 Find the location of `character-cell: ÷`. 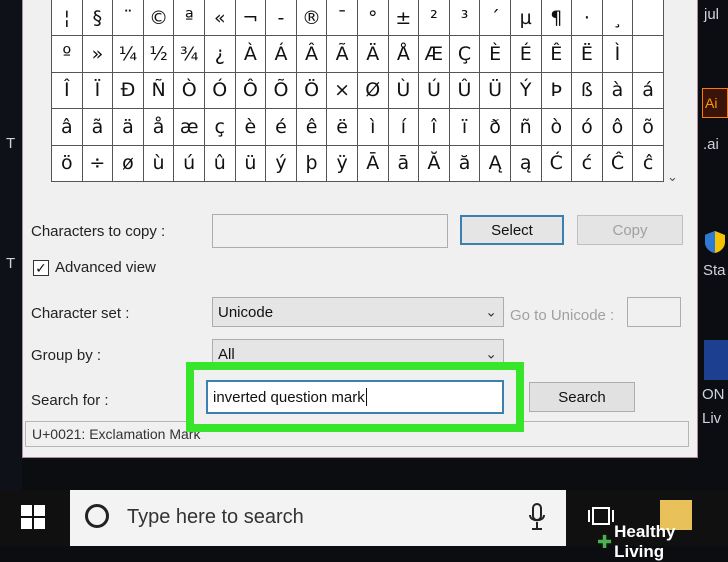

character-cell: ÷ is located at coordinates (98, 163).